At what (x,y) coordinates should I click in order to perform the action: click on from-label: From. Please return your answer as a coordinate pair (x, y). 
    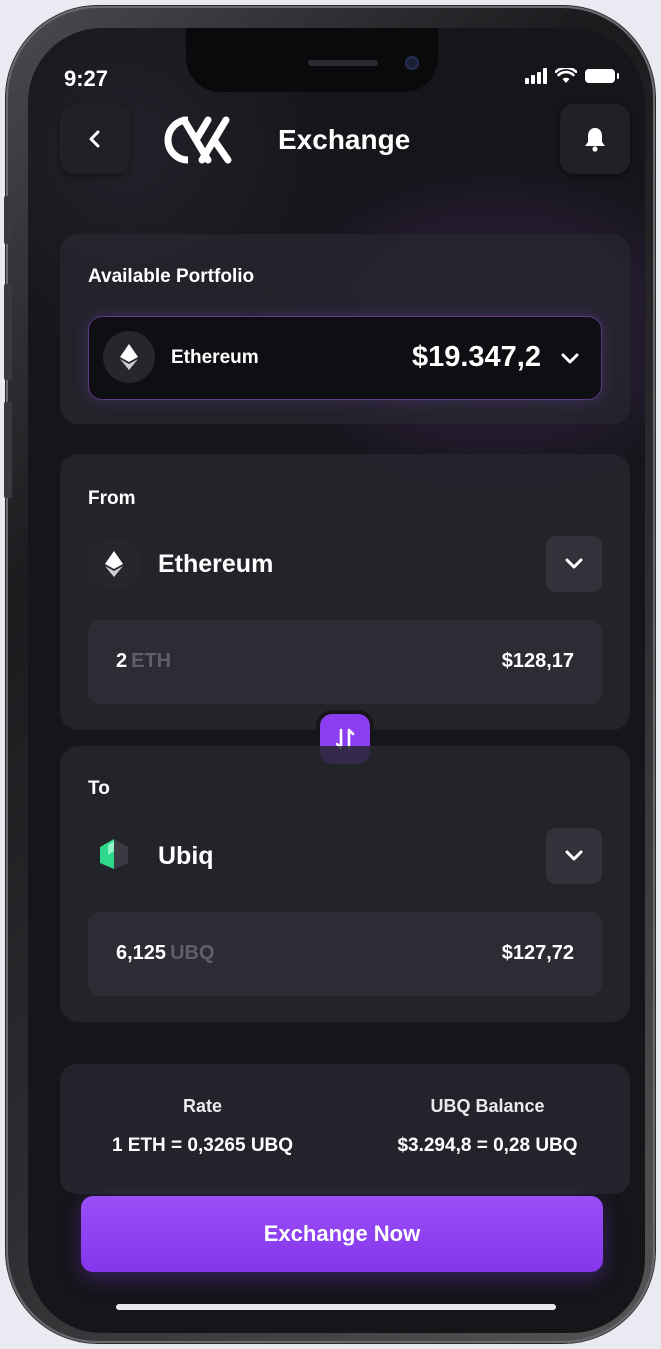
    Looking at the image, I should click on (112, 498).